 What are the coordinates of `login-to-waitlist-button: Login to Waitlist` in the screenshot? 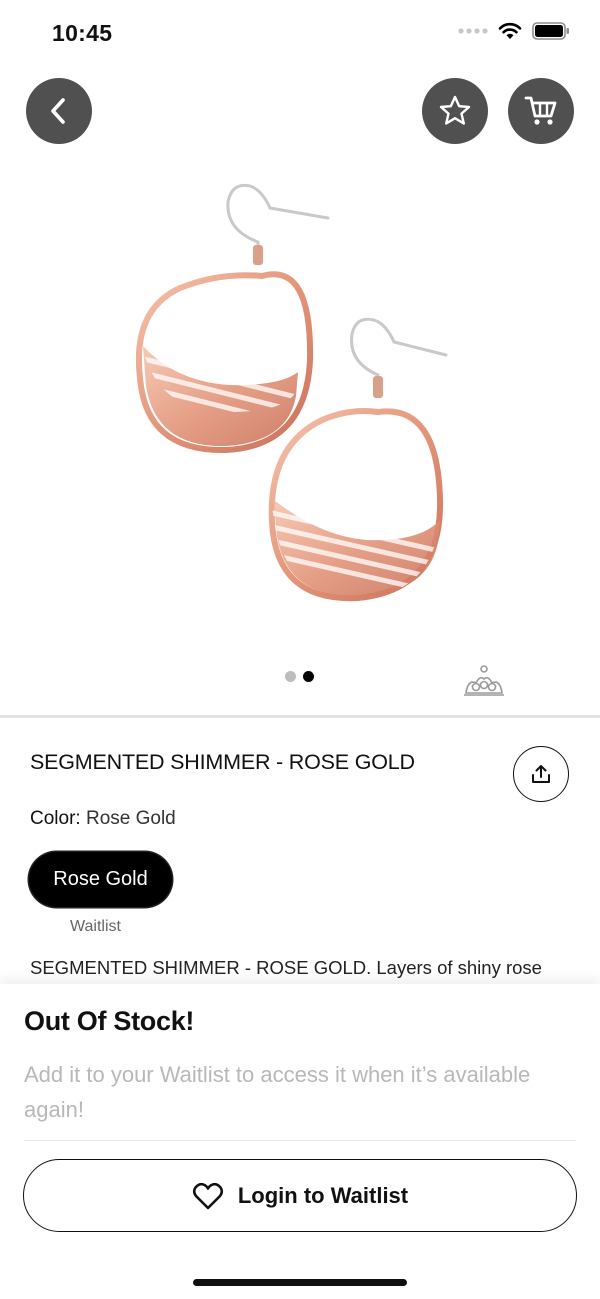 It's located at (300, 1195).